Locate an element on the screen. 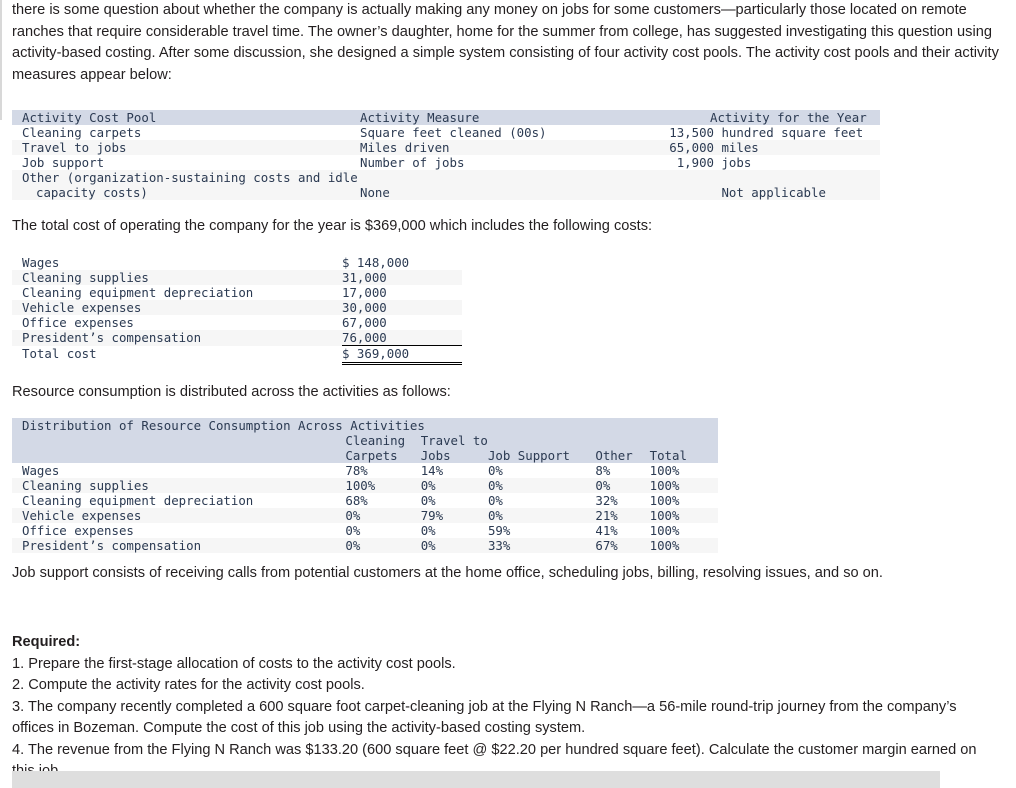 Image resolution: width=1016 pixels, height=788 pixels. cell-total-label: Total cost is located at coordinates (177, 354).